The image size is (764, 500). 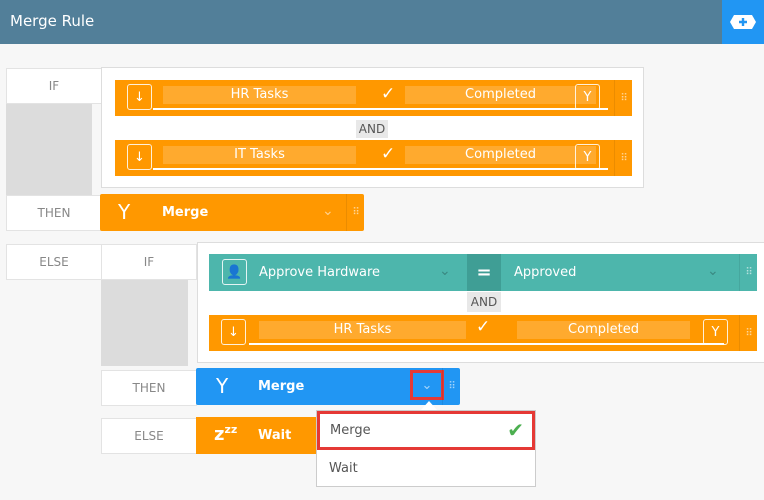 I want to click on option-label: Wait, so click(x=343, y=468).